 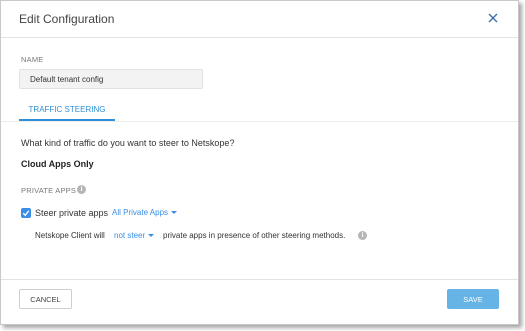 I want to click on close-icon, so click(x=493, y=18).